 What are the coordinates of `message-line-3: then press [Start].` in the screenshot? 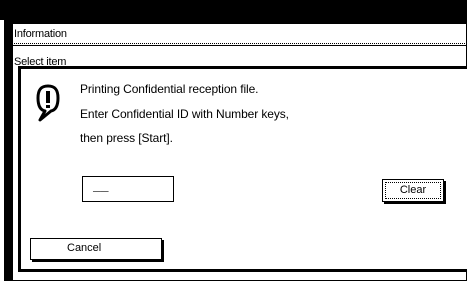 It's located at (126, 138).